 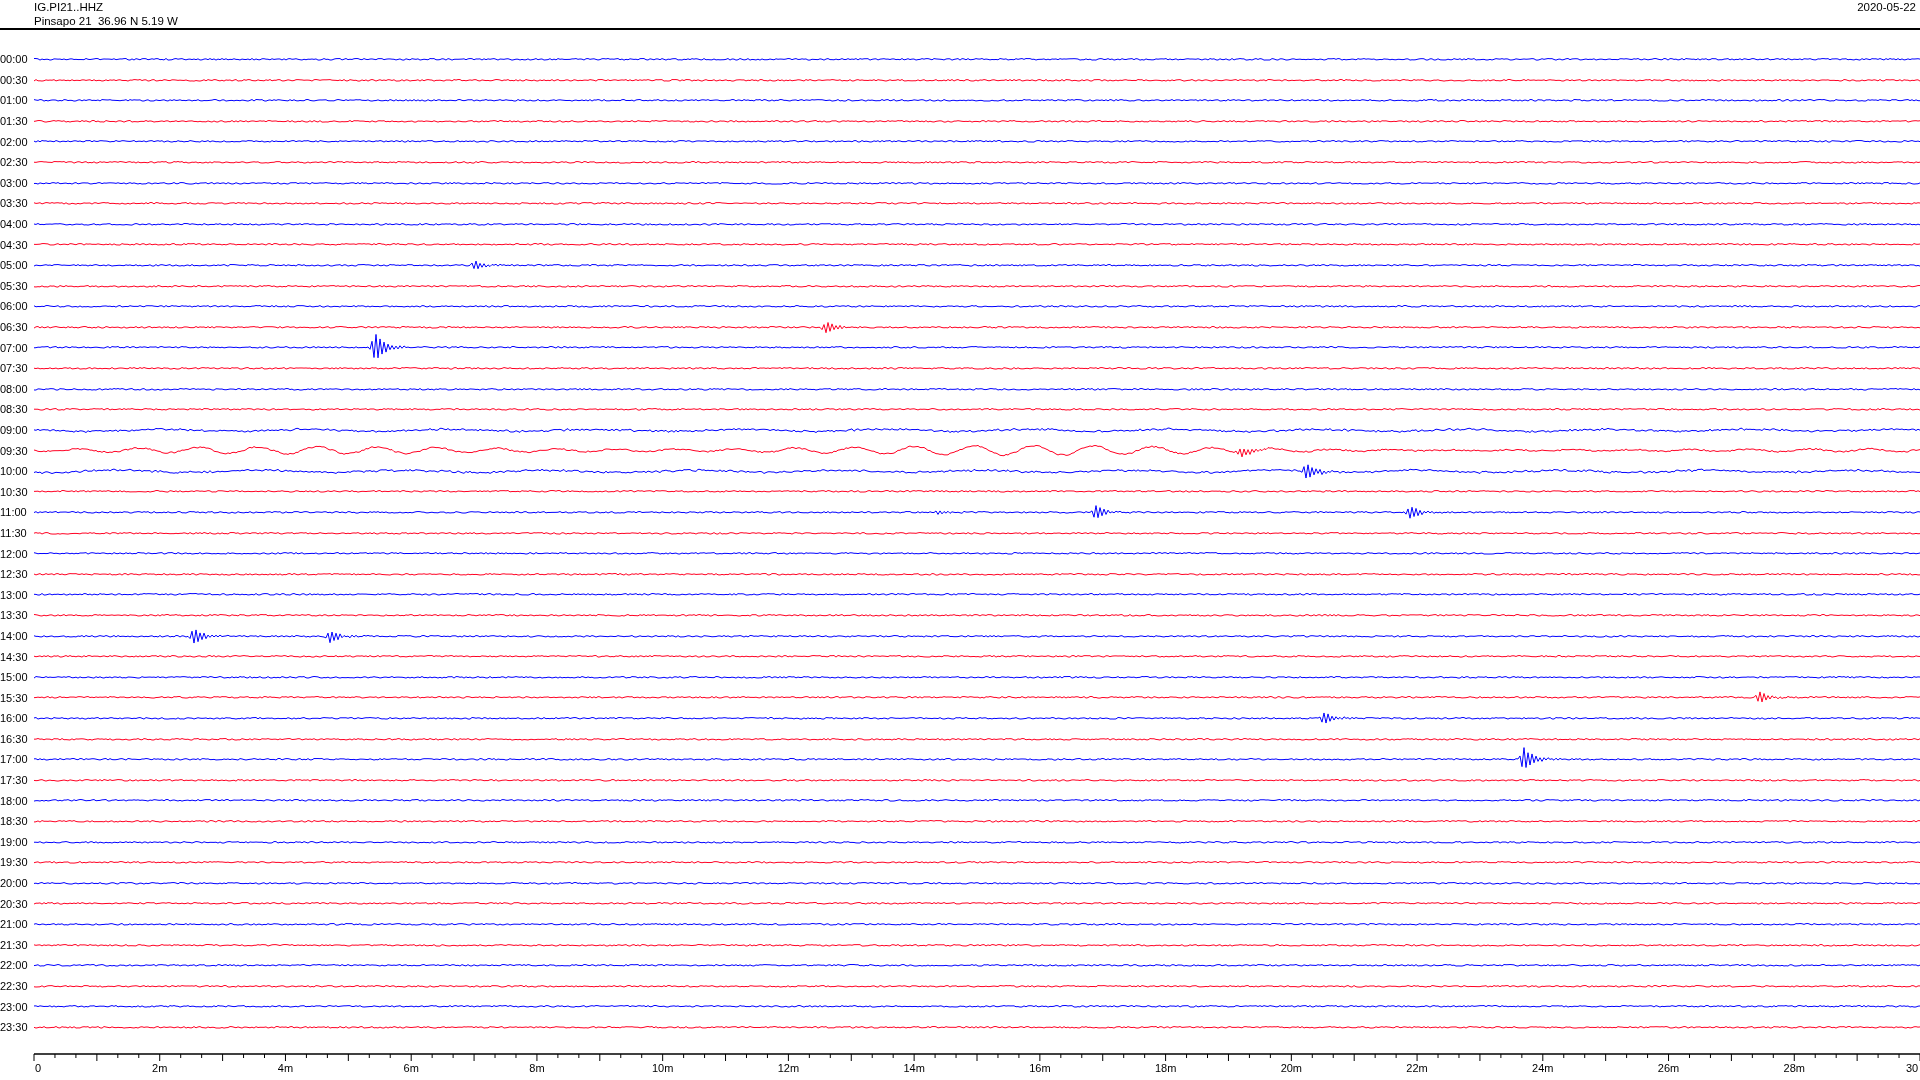 I want to click on time-label: 11:30, so click(x=14, y=532).